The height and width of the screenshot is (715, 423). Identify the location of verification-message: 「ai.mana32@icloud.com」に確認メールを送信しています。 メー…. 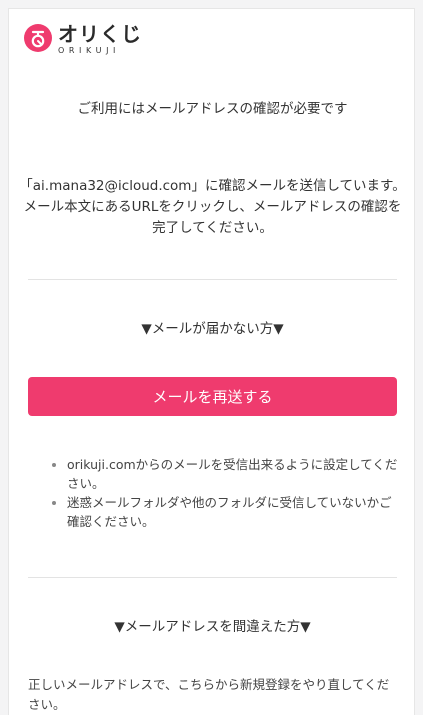
(212, 207).